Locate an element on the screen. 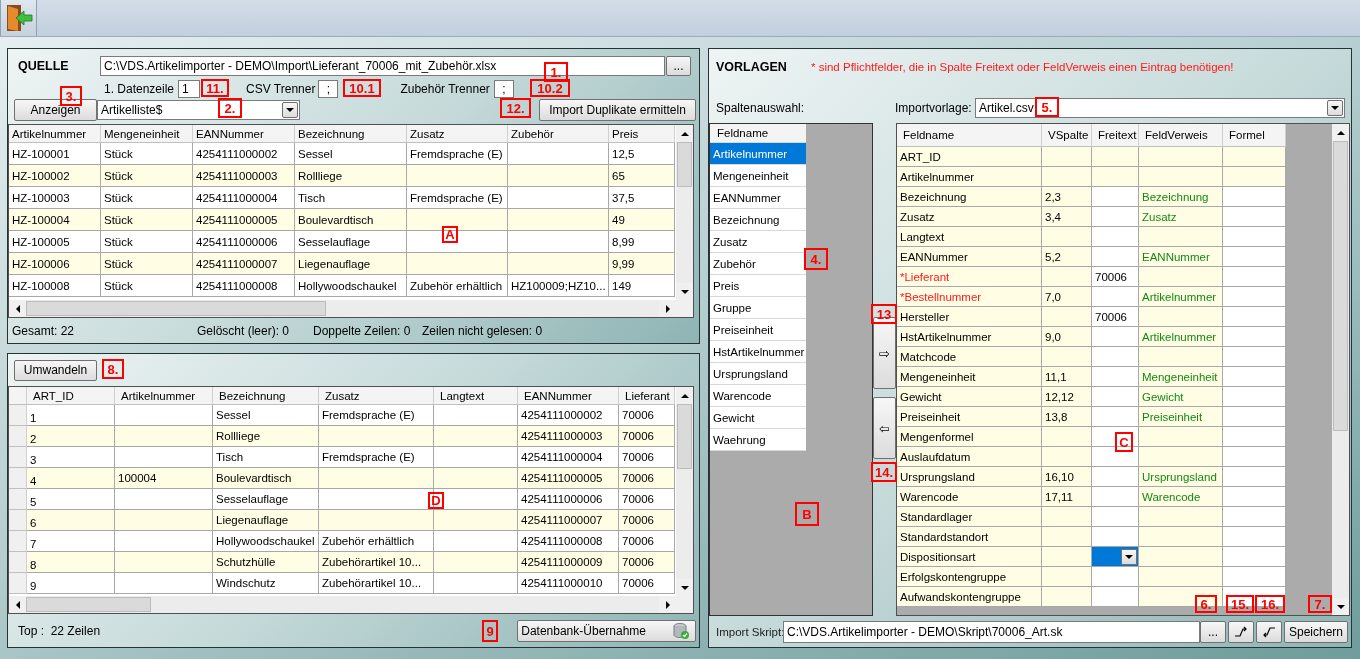  table-cell: 5 is located at coordinates (71, 499).